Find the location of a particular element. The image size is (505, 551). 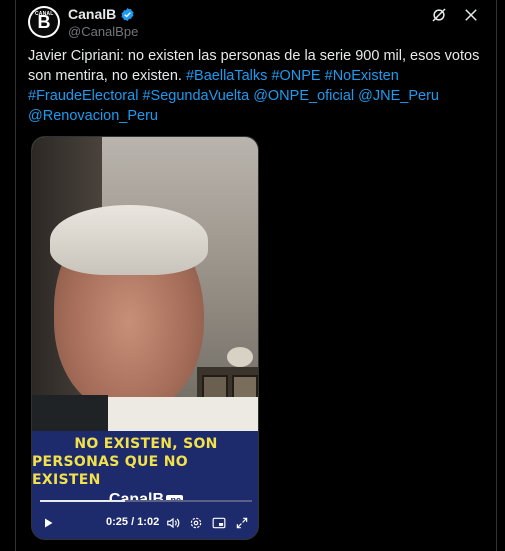

avatar-small-text: CANAL is located at coordinates (44, 14).